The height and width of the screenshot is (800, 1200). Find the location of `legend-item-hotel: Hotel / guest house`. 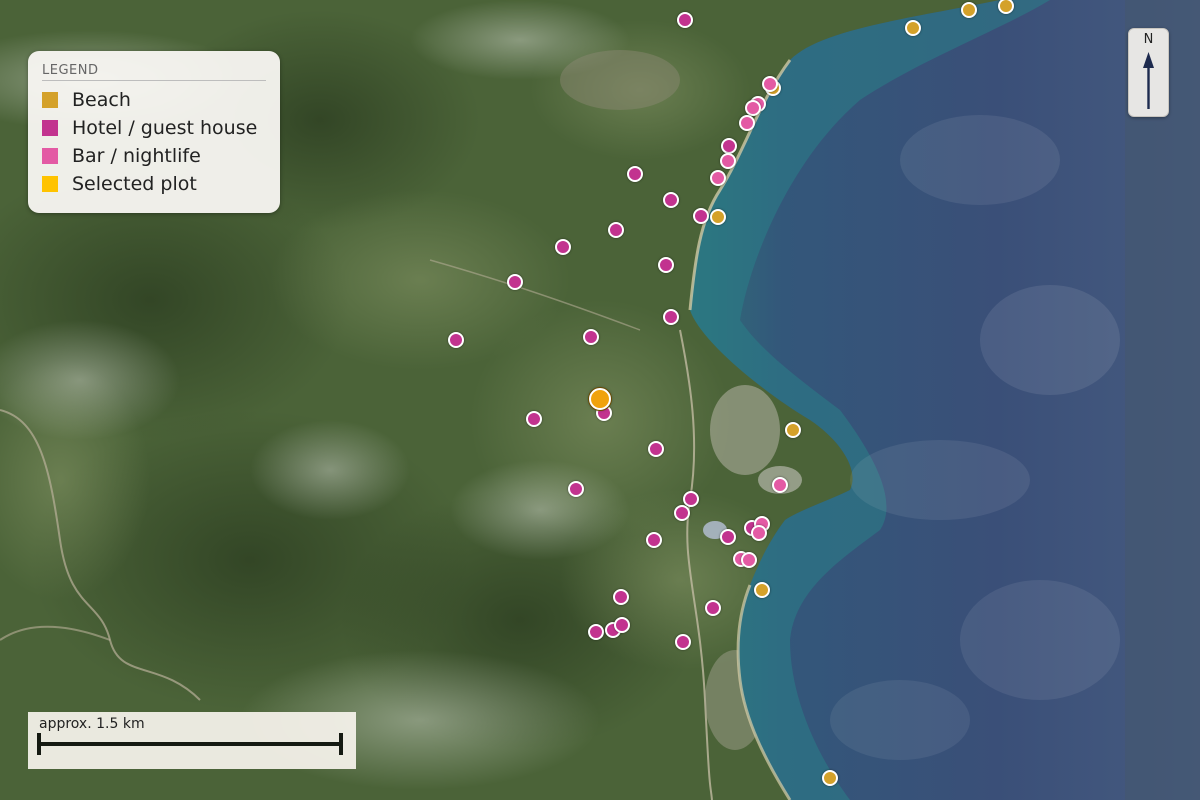

legend-item-hotel: Hotel / guest house is located at coordinates (154, 128).